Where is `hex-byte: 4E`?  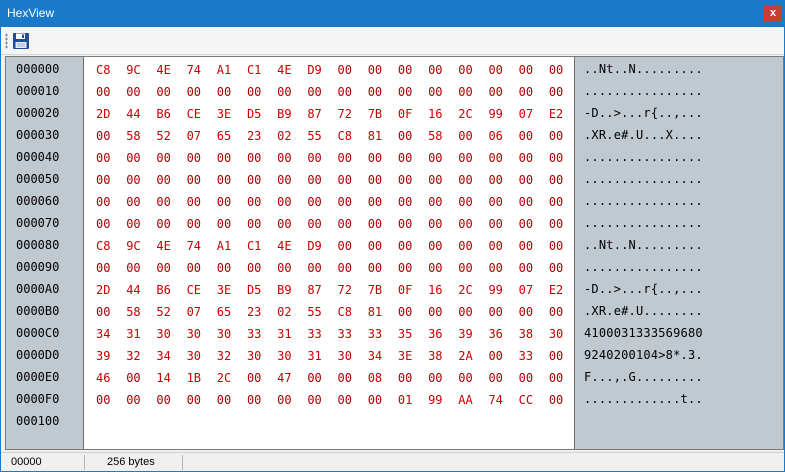 hex-byte: 4E is located at coordinates (292, 70).